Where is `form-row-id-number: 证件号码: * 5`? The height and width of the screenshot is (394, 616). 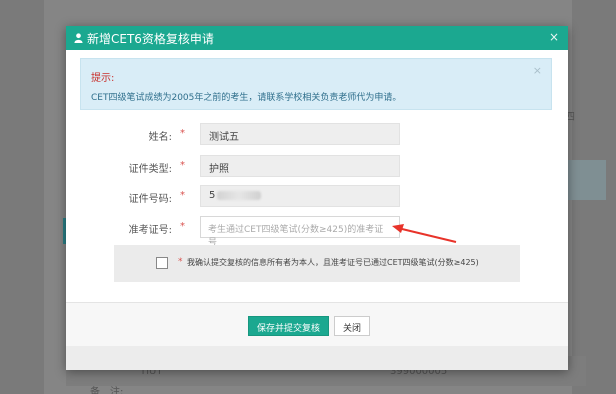 form-row-id-number: 证件号码: * 5 is located at coordinates (317, 196).